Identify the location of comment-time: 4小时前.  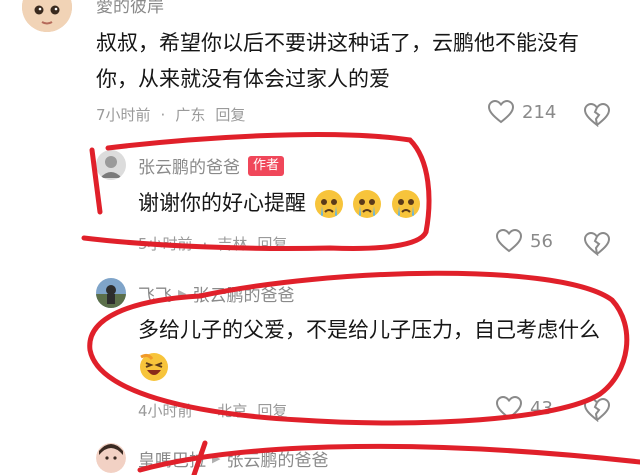
(165, 411).